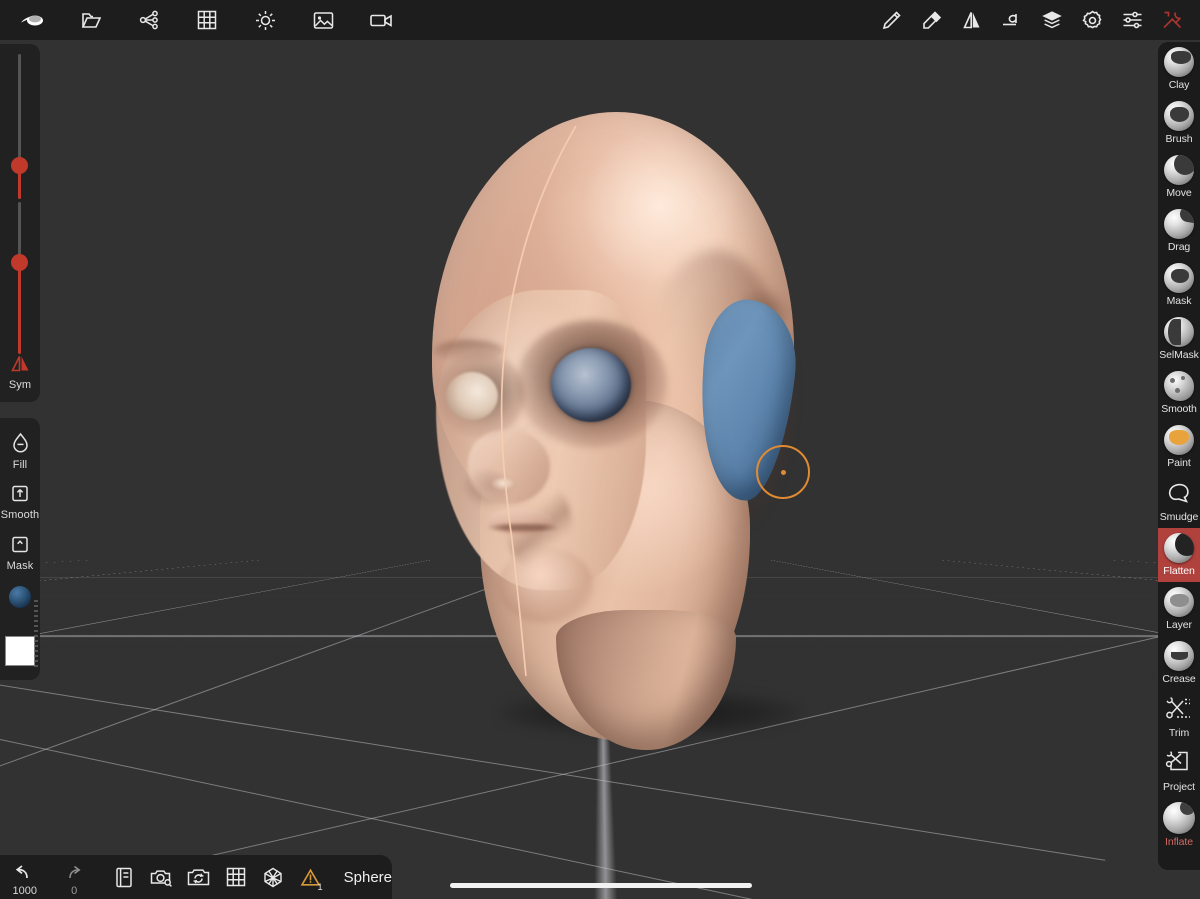  Describe the element at coordinates (273, 877) in the screenshot. I see `wireframe-icon` at that location.